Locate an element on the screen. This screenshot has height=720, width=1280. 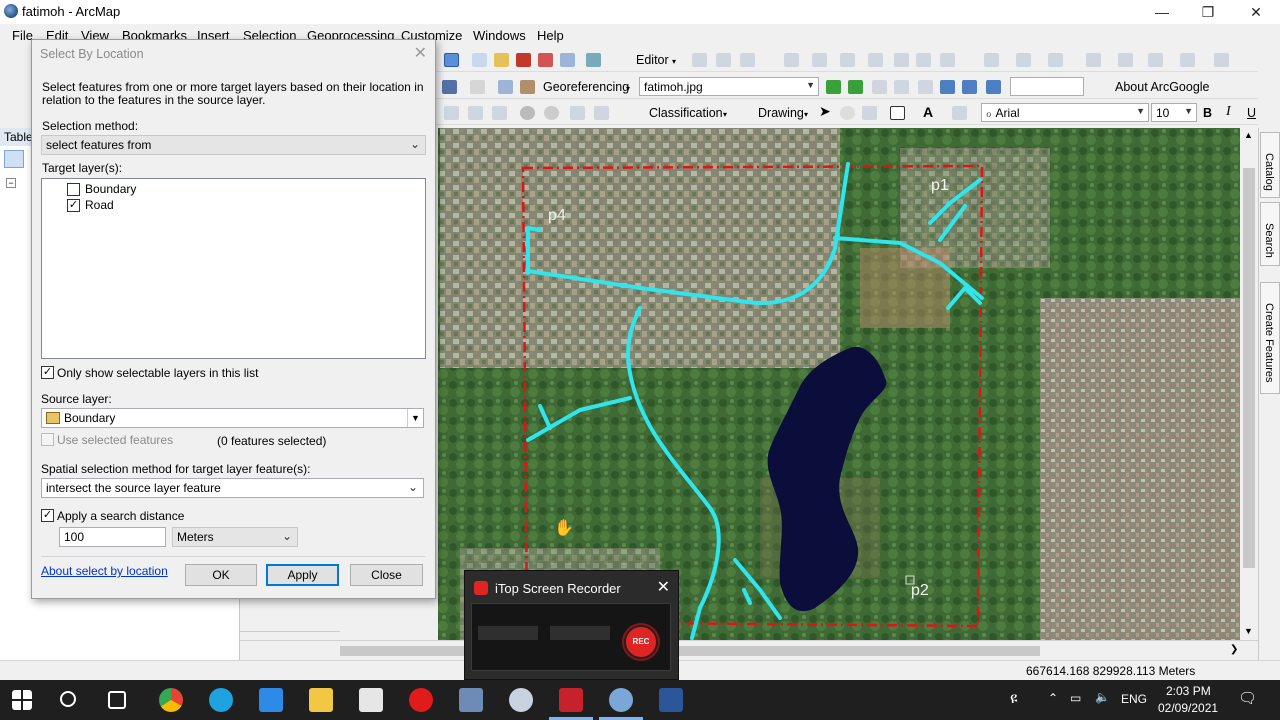
histogram-icon is located at coordinates (601, 113).